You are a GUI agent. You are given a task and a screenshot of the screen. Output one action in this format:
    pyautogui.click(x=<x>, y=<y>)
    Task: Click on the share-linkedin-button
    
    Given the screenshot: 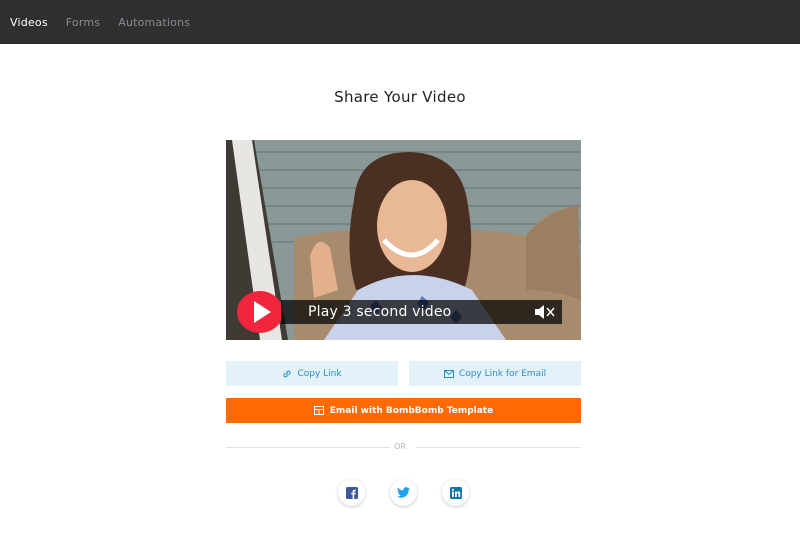 What is the action you would take?
    pyautogui.click(x=455, y=492)
    